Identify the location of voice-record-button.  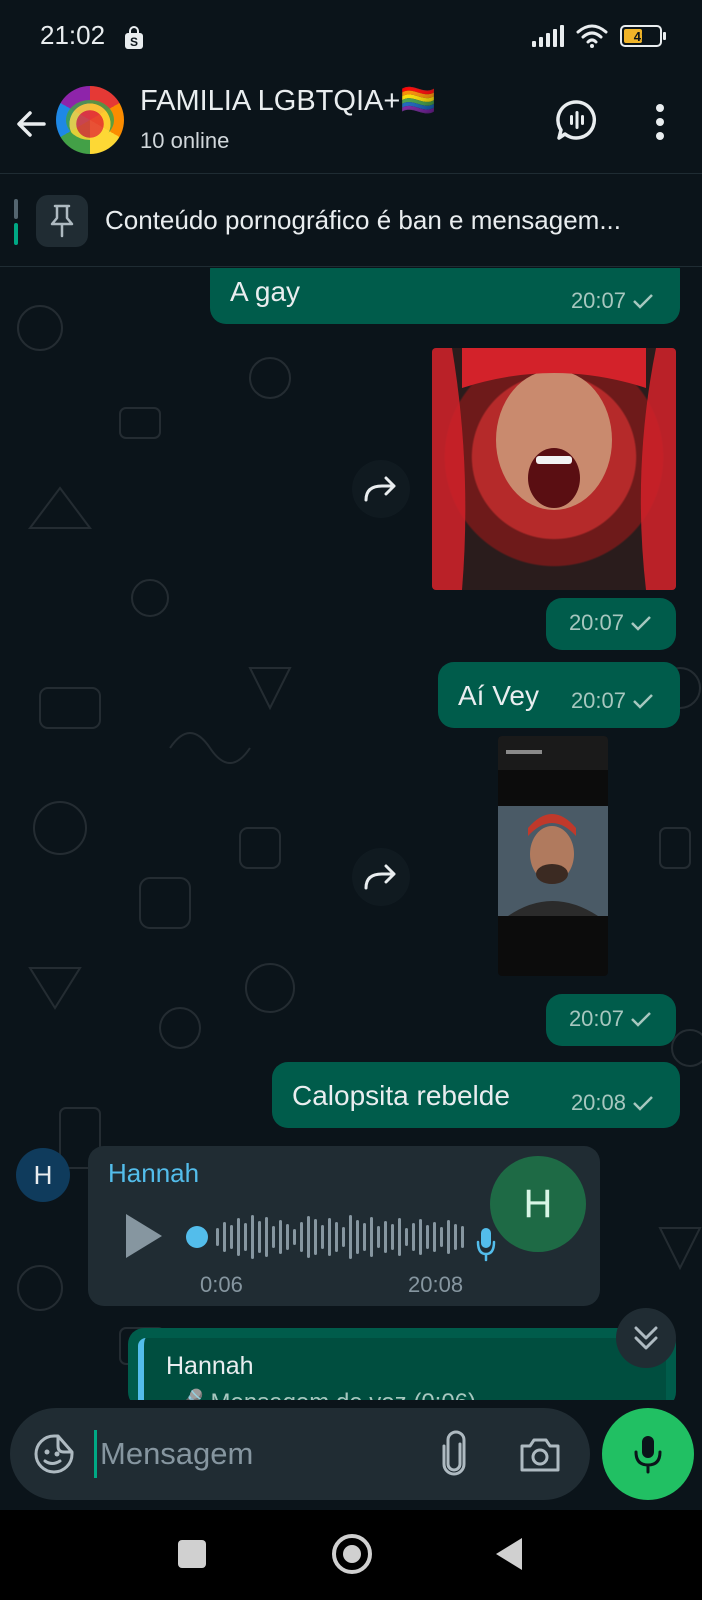
(648, 1454).